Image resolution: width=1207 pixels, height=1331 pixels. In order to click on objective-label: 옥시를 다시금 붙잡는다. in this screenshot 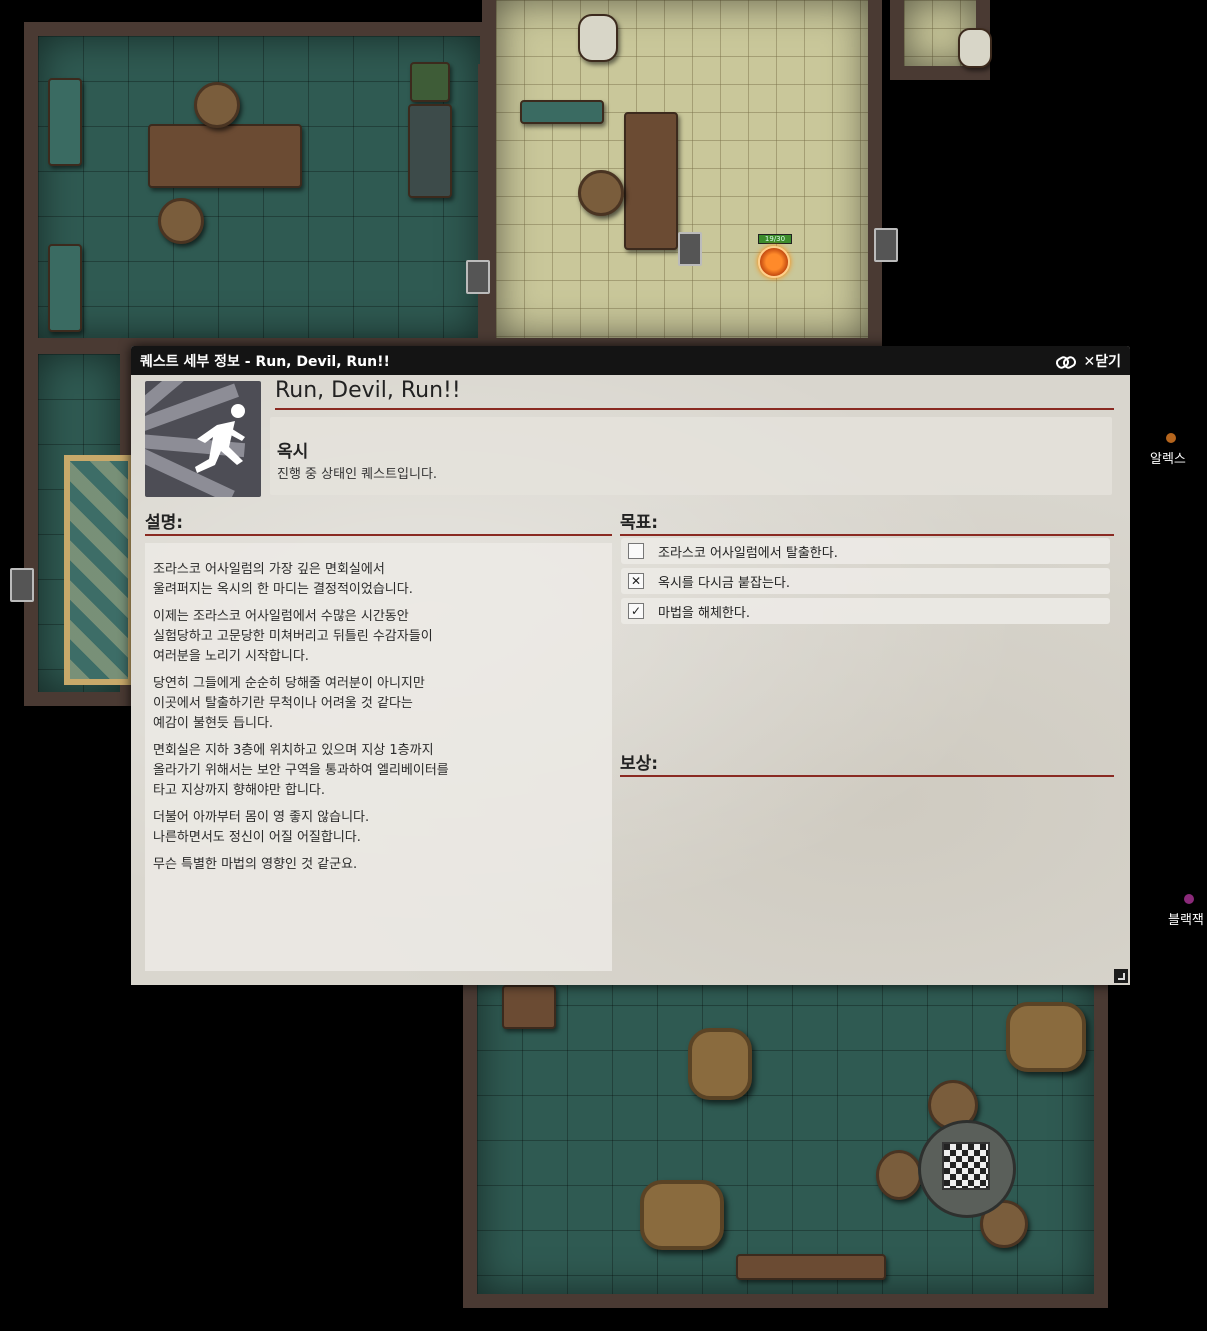, I will do `click(724, 583)`.